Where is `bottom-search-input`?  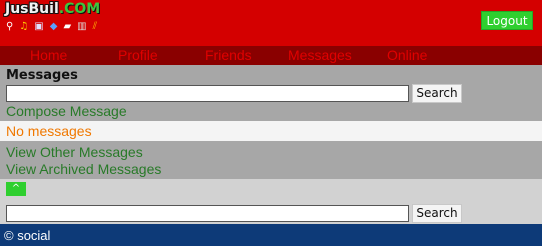
bottom-search-input is located at coordinates (207, 213).